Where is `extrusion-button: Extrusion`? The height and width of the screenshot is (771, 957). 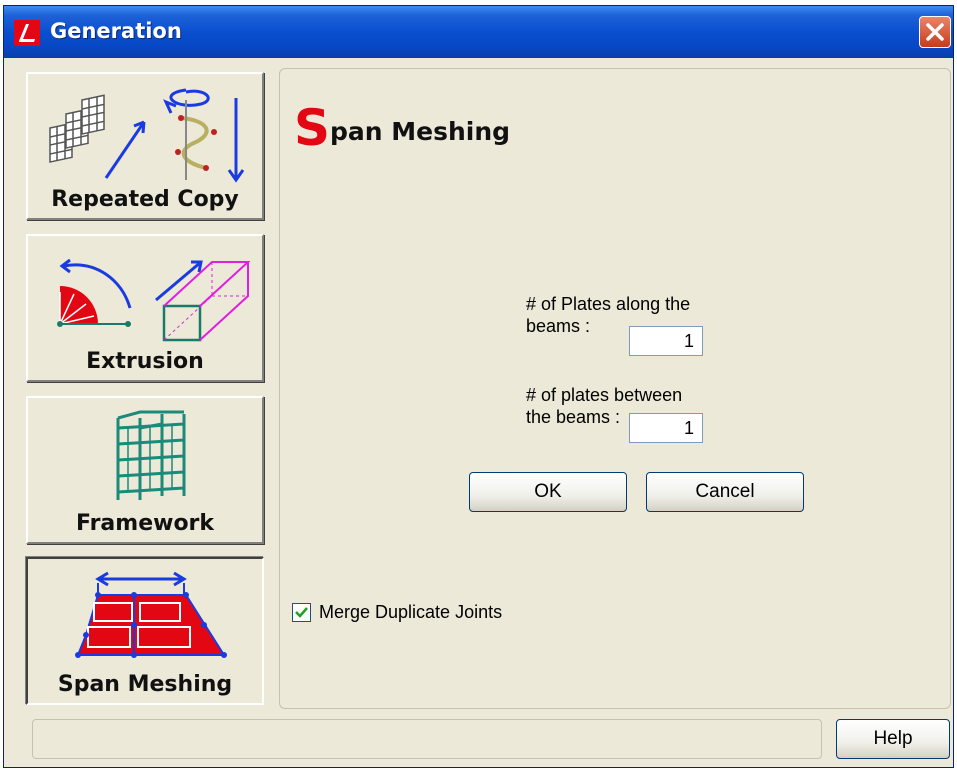 extrusion-button: Extrusion is located at coordinates (145, 308).